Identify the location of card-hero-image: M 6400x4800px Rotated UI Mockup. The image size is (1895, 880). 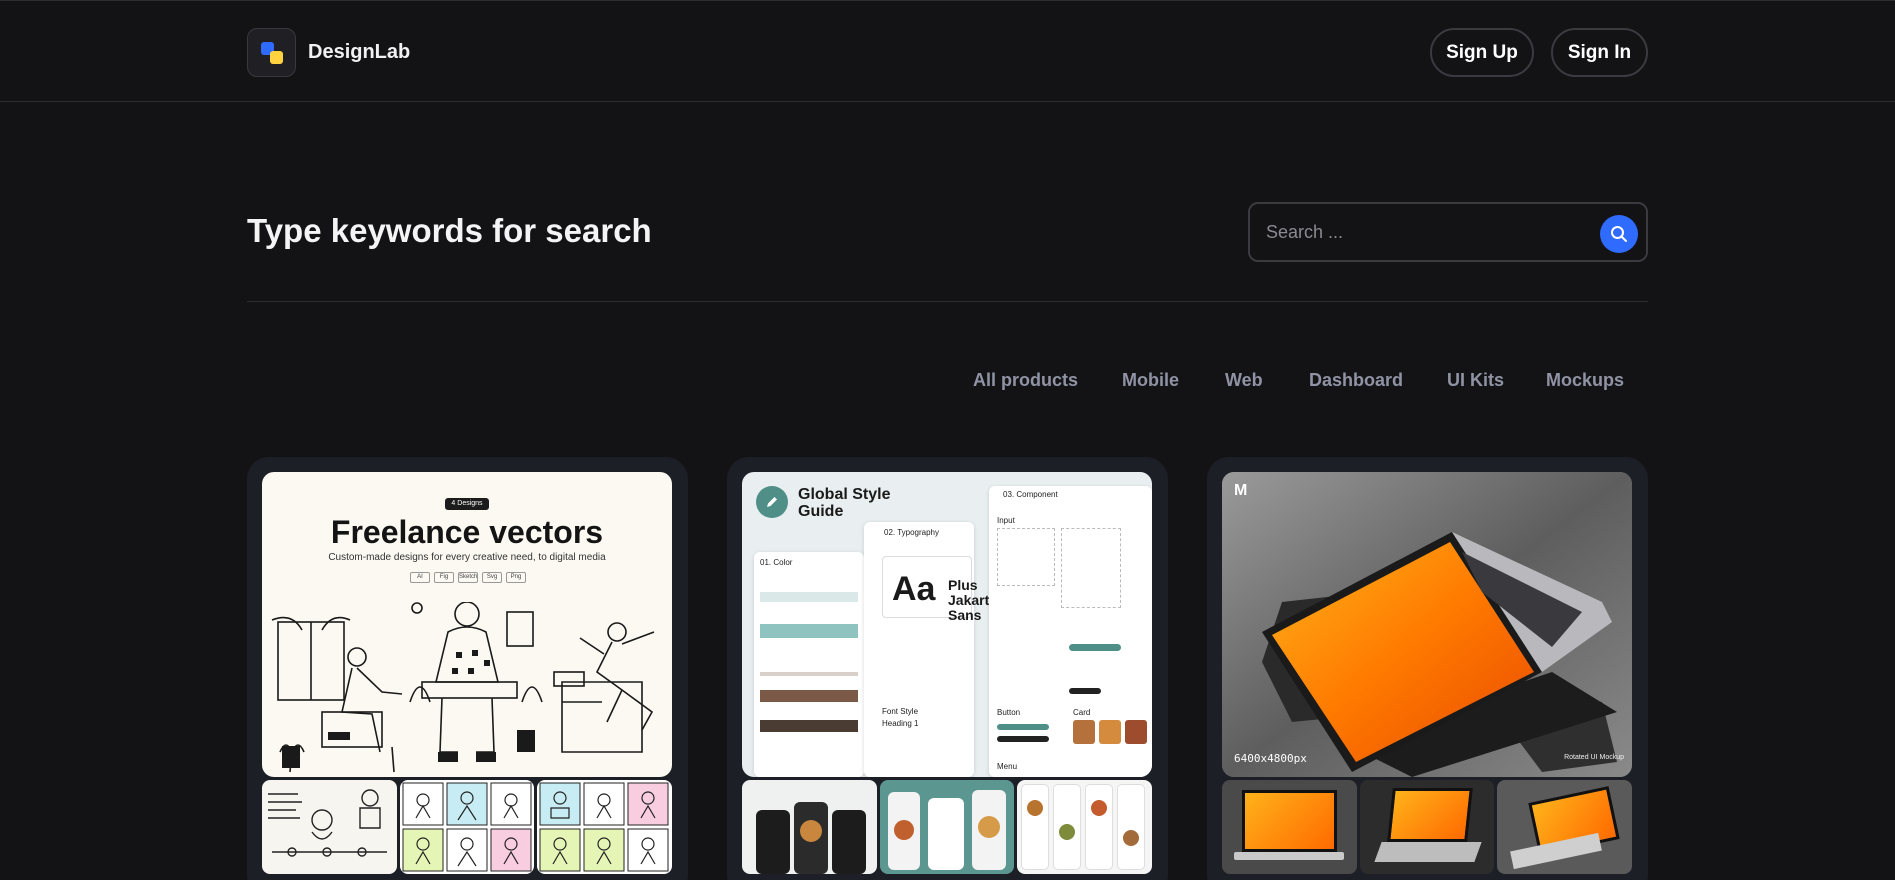
(1427, 624).